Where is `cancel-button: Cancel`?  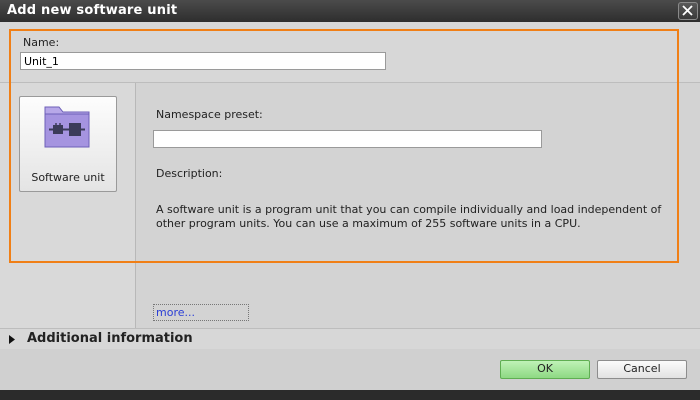
cancel-button: Cancel is located at coordinates (642, 369).